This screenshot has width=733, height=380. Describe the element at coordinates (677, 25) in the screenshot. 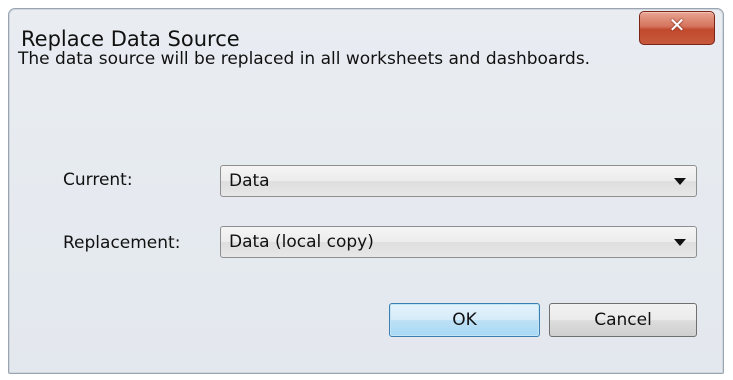

I see `close-icon: ✕` at that location.